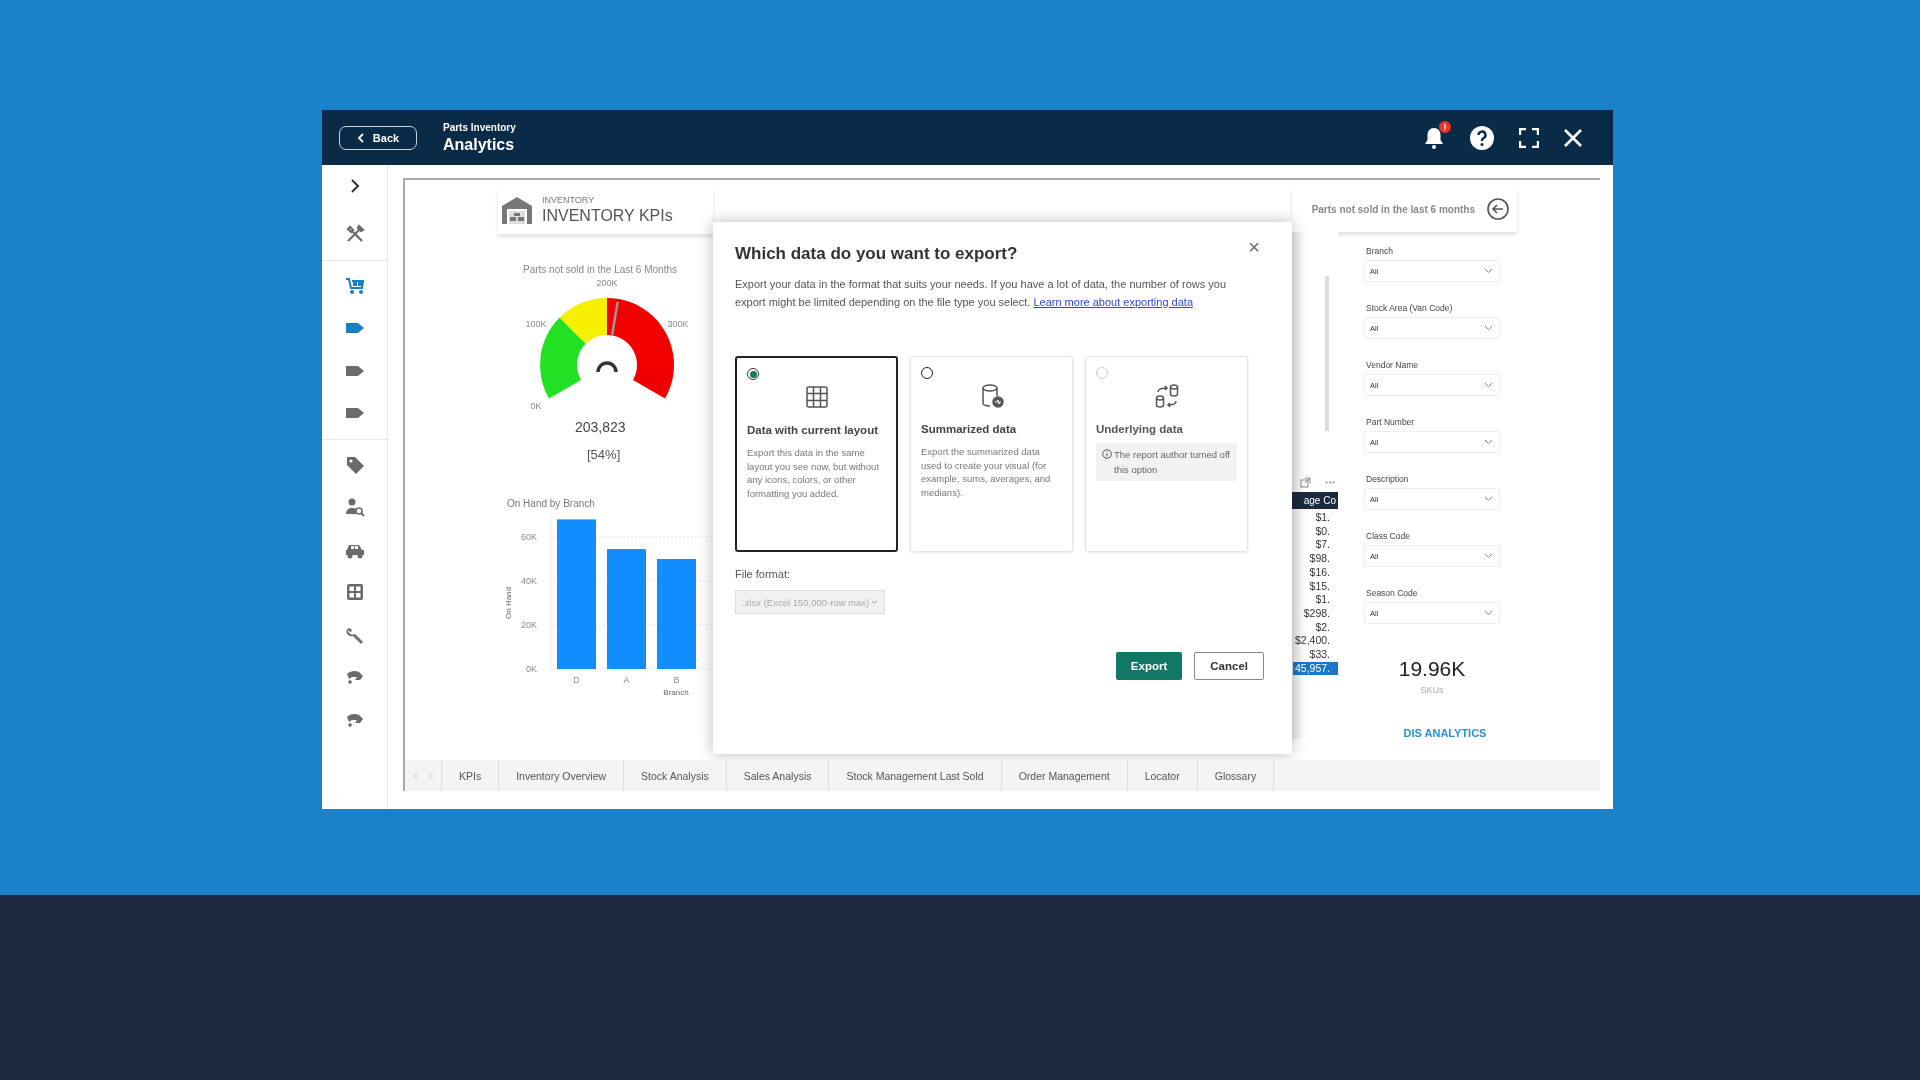  What do you see at coordinates (1392, 593) in the screenshot?
I see `filter-label: Season Code` at bounding box center [1392, 593].